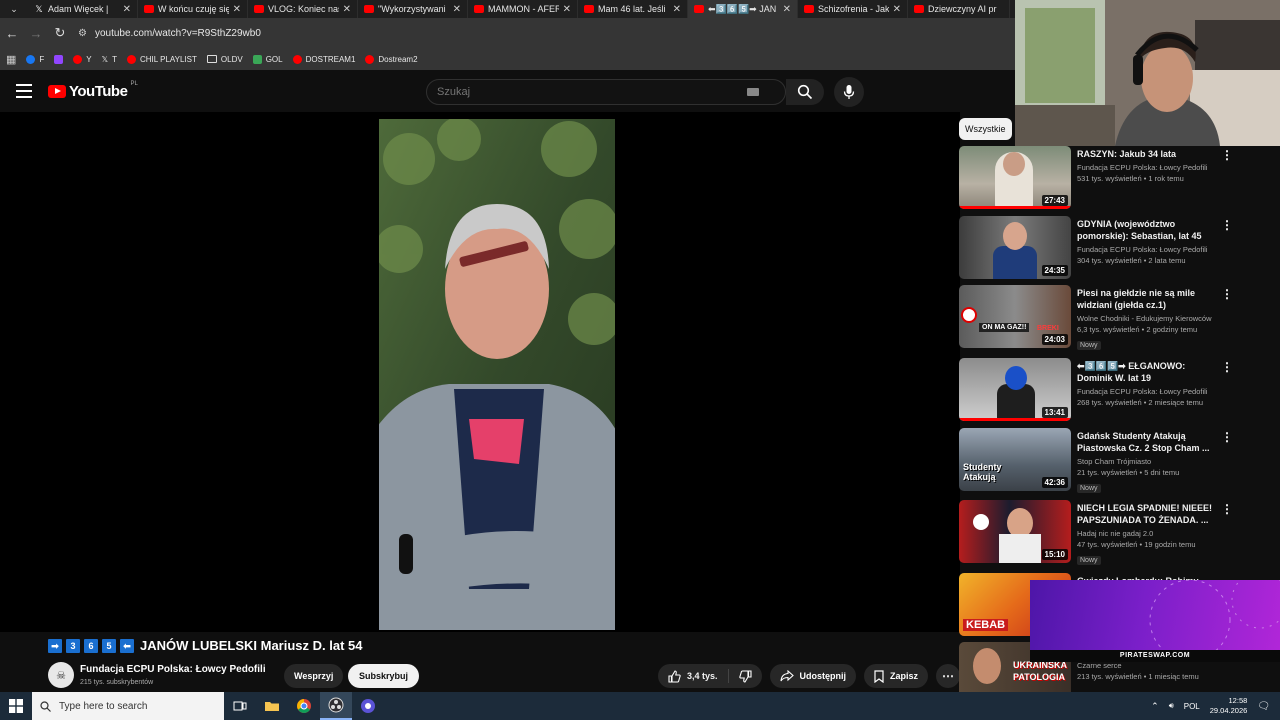  What do you see at coordinates (853, 9) in the screenshot?
I see `browser-tab: Schizofrenia - Jak ✕` at bounding box center [853, 9].